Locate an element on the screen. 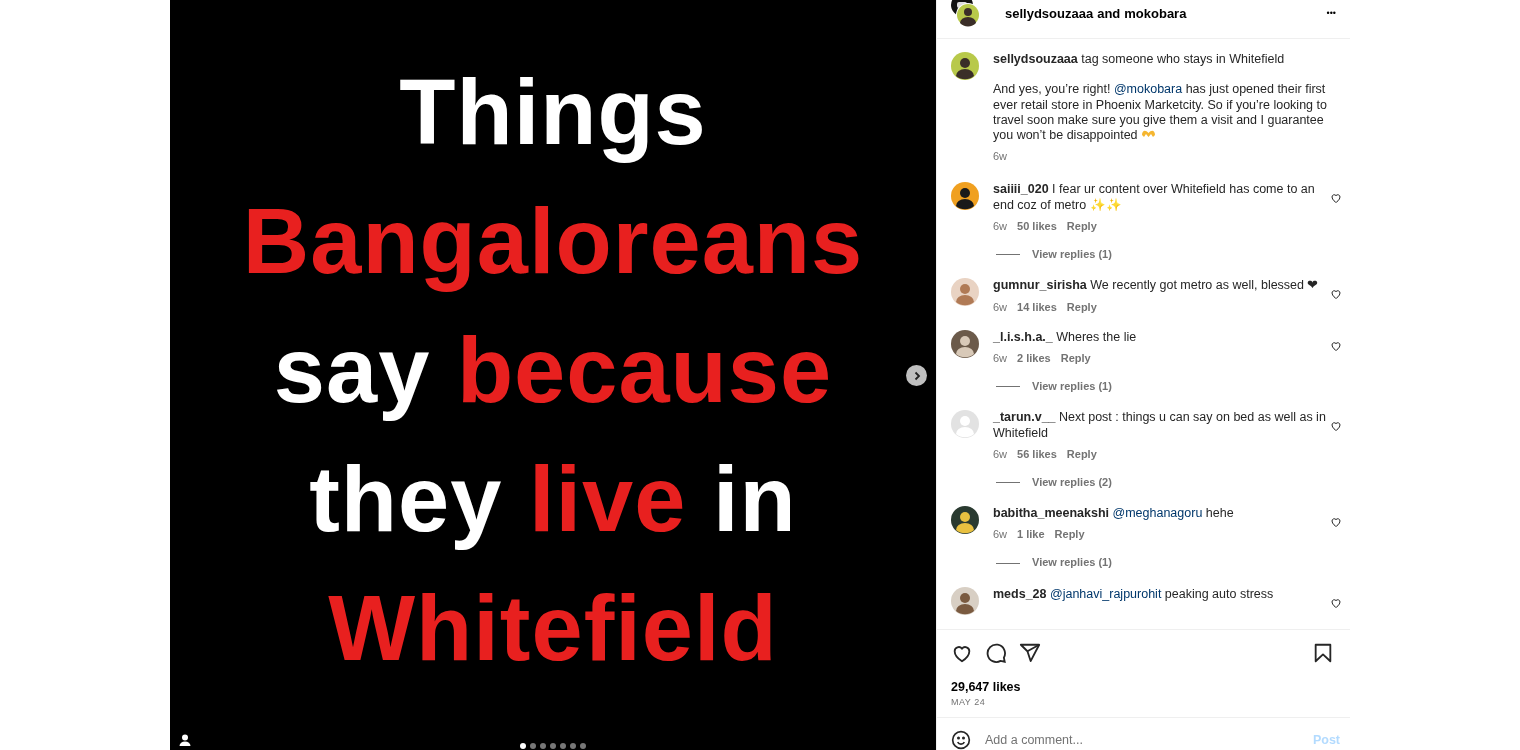 This screenshot has height=750, width=1520. bookmark-icon is located at coordinates (1323, 653).